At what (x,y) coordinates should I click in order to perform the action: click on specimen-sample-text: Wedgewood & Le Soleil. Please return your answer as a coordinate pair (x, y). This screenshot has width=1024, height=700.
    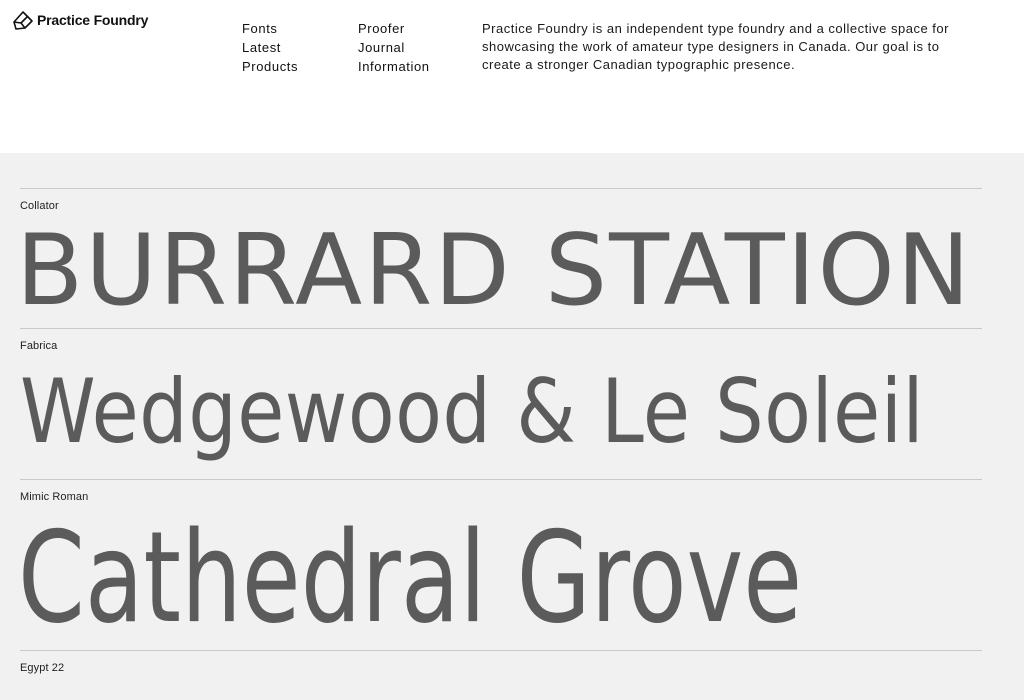
    Looking at the image, I should click on (472, 411).